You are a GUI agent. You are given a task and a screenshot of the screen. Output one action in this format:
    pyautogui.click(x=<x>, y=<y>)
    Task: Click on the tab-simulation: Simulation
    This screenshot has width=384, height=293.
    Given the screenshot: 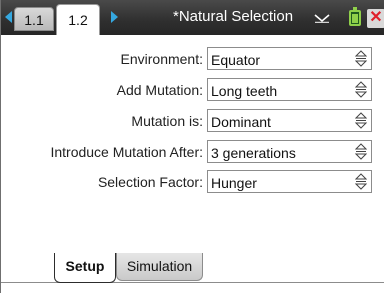 What is the action you would take?
    pyautogui.click(x=159, y=267)
    